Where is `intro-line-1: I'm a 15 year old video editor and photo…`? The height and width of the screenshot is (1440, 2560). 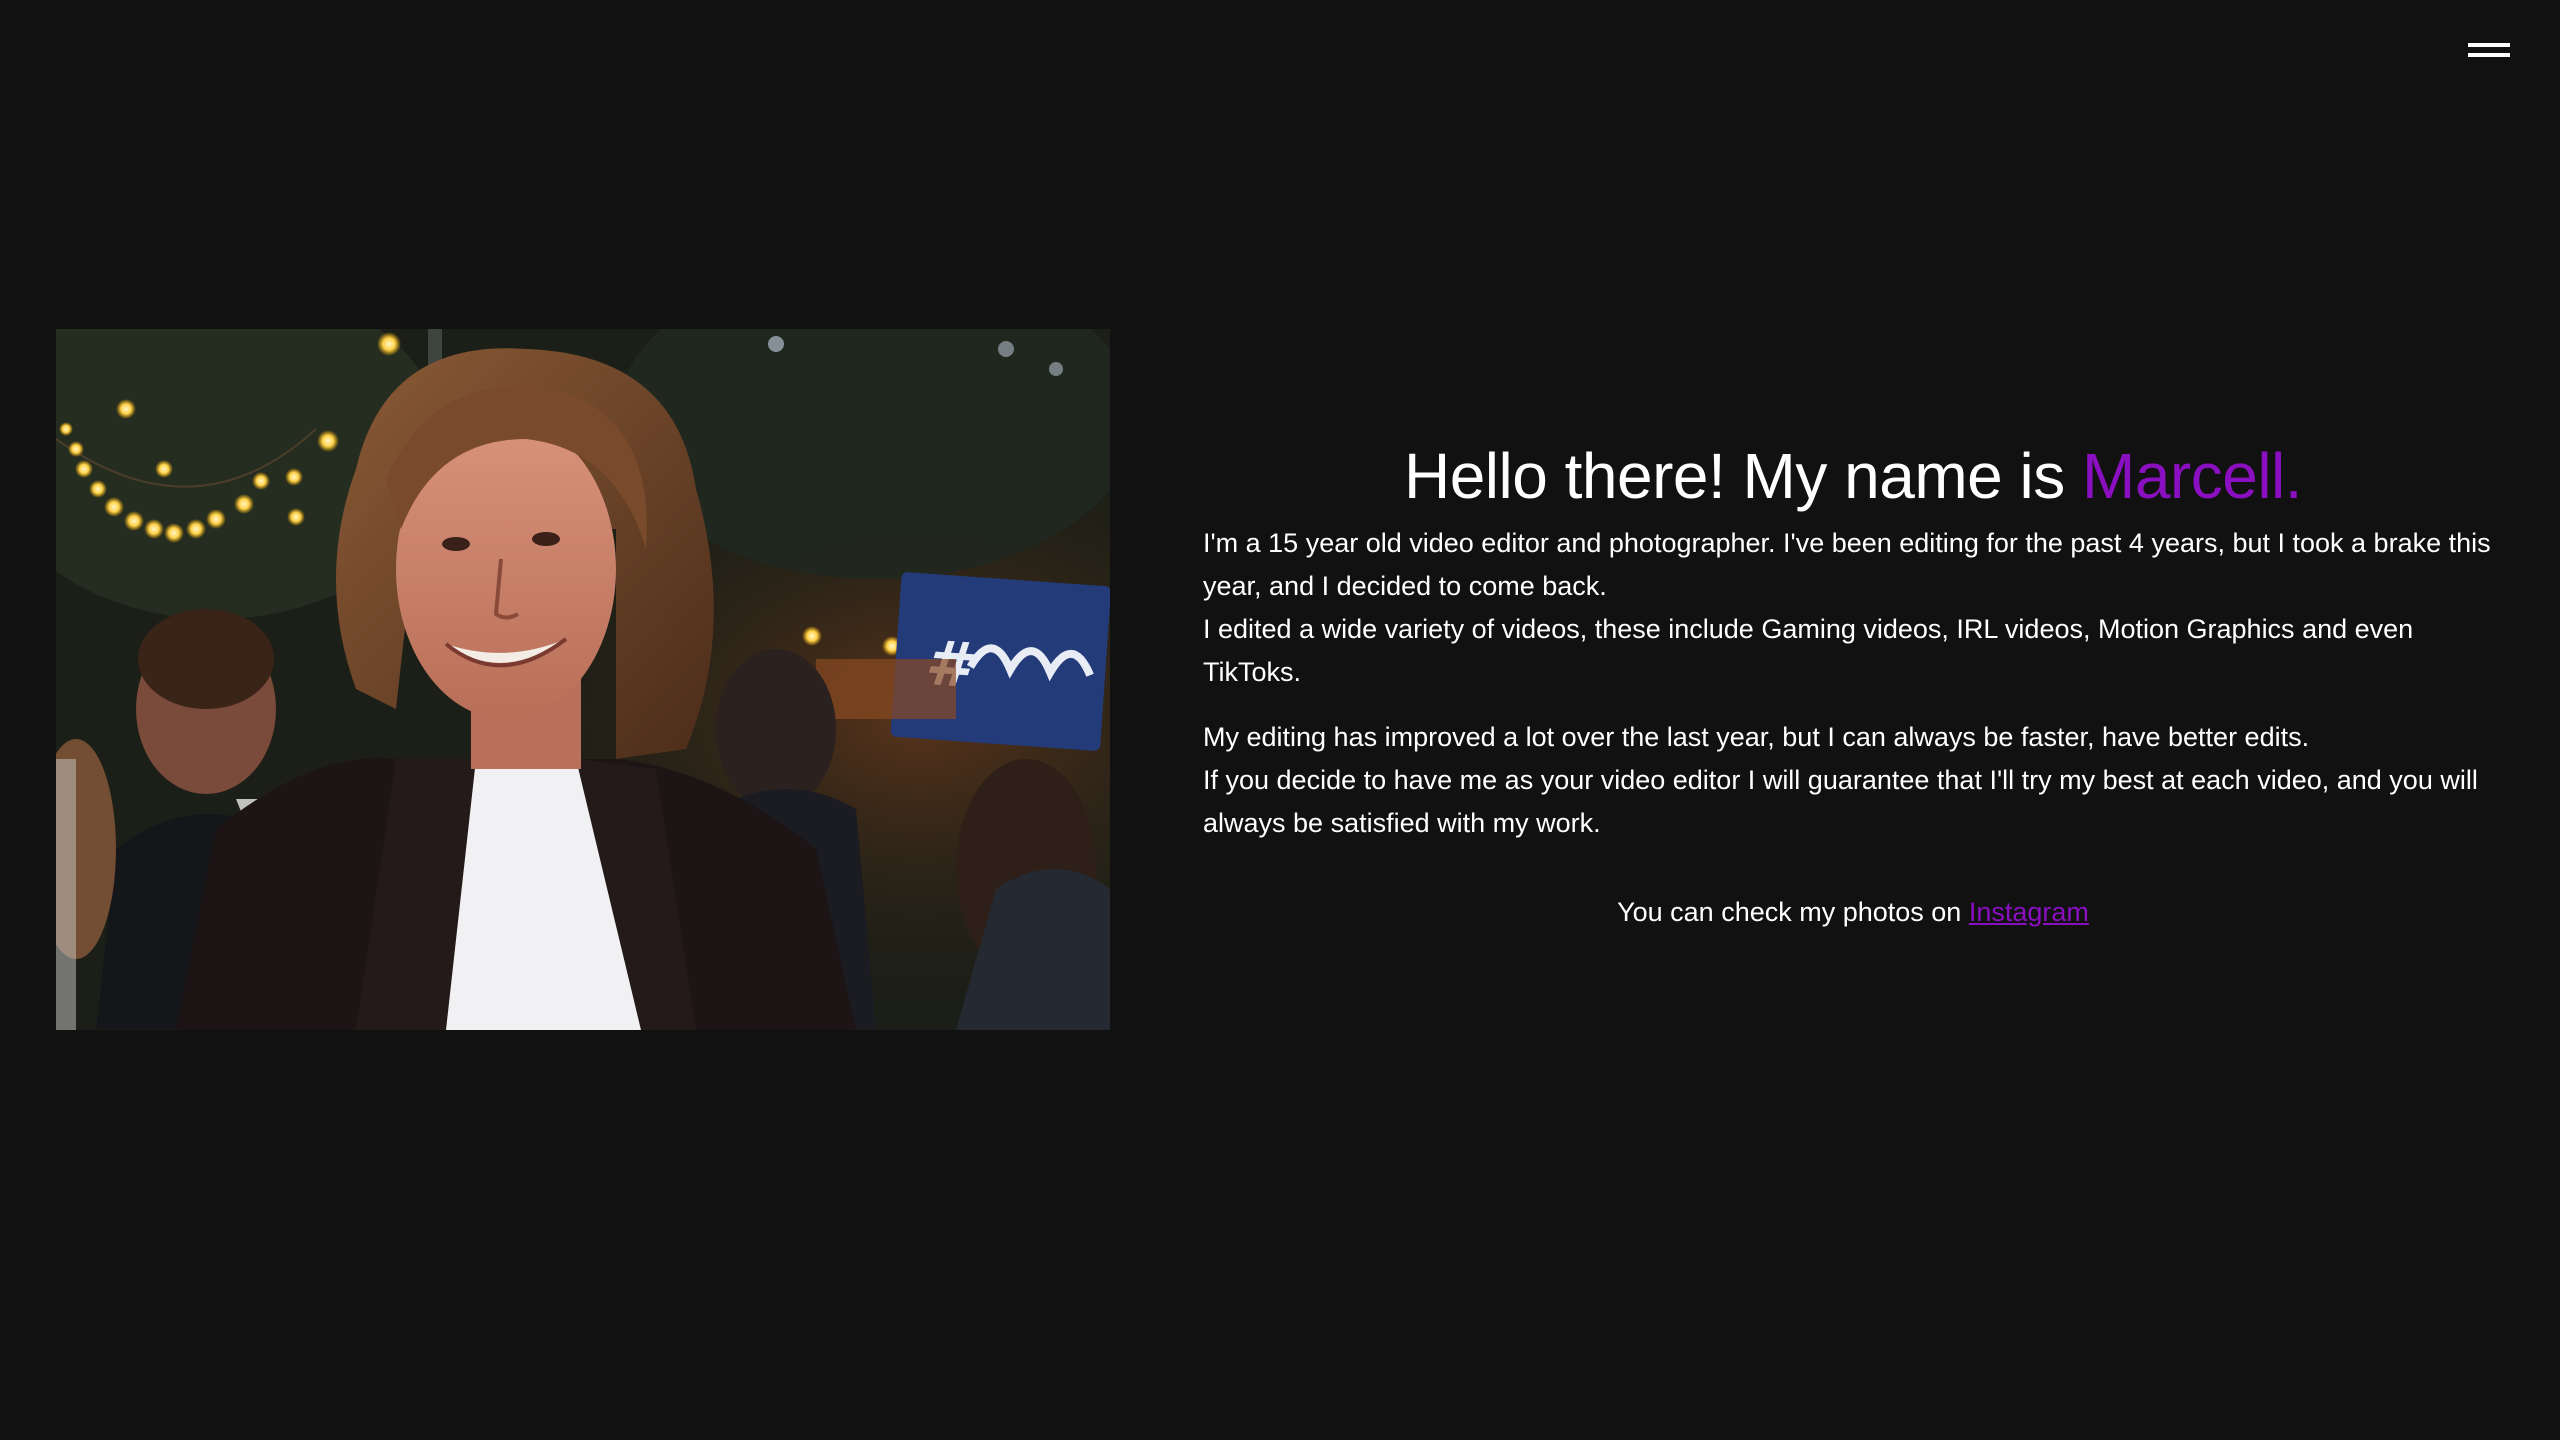
intro-line-1: I'm a 15 year old video editor and photo… is located at coordinates (1847, 564).